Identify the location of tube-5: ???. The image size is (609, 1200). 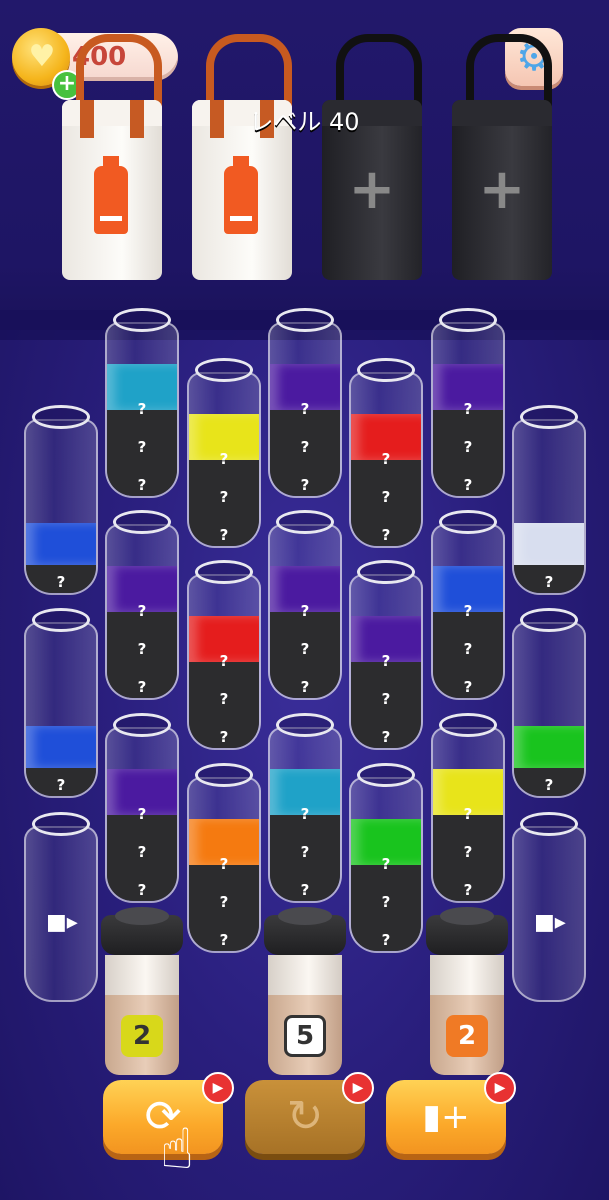
(468, 403).